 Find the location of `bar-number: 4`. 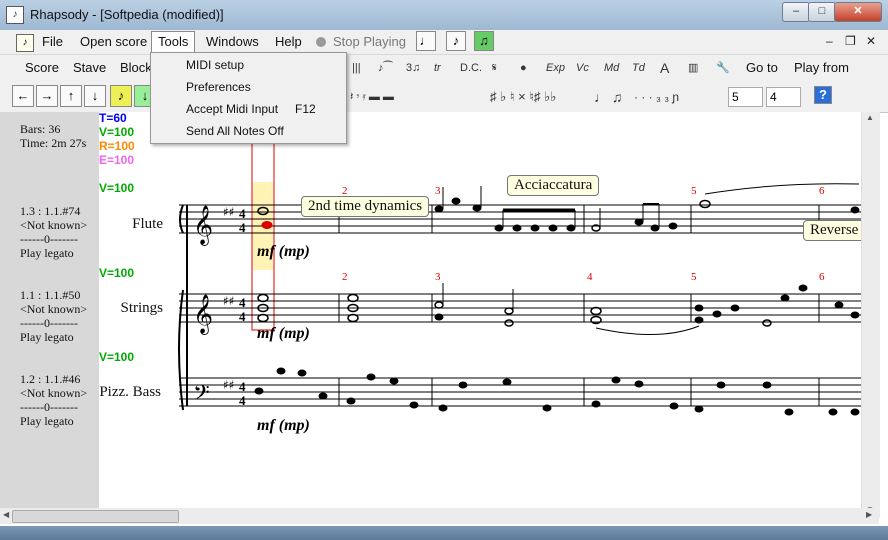

bar-number: 4 is located at coordinates (590, 277).